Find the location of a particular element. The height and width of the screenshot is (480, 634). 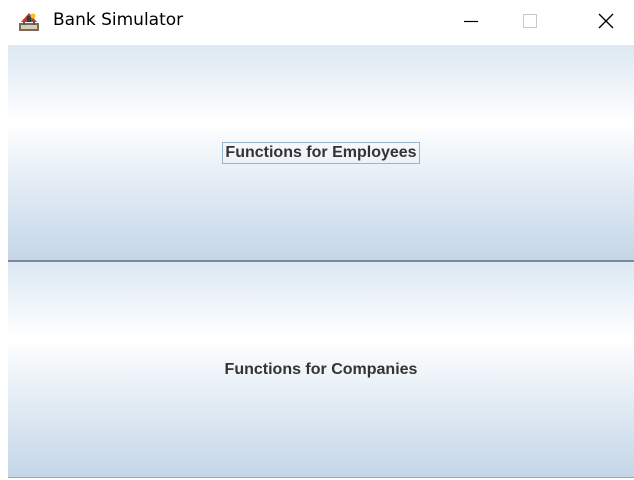

title-bar: Bank Simulator is located at coordinates (317, 22).